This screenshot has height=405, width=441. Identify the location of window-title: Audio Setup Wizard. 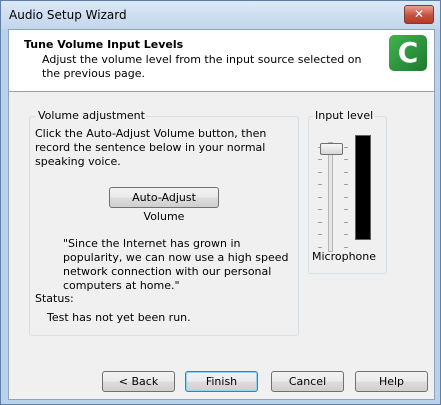
(68, 15).